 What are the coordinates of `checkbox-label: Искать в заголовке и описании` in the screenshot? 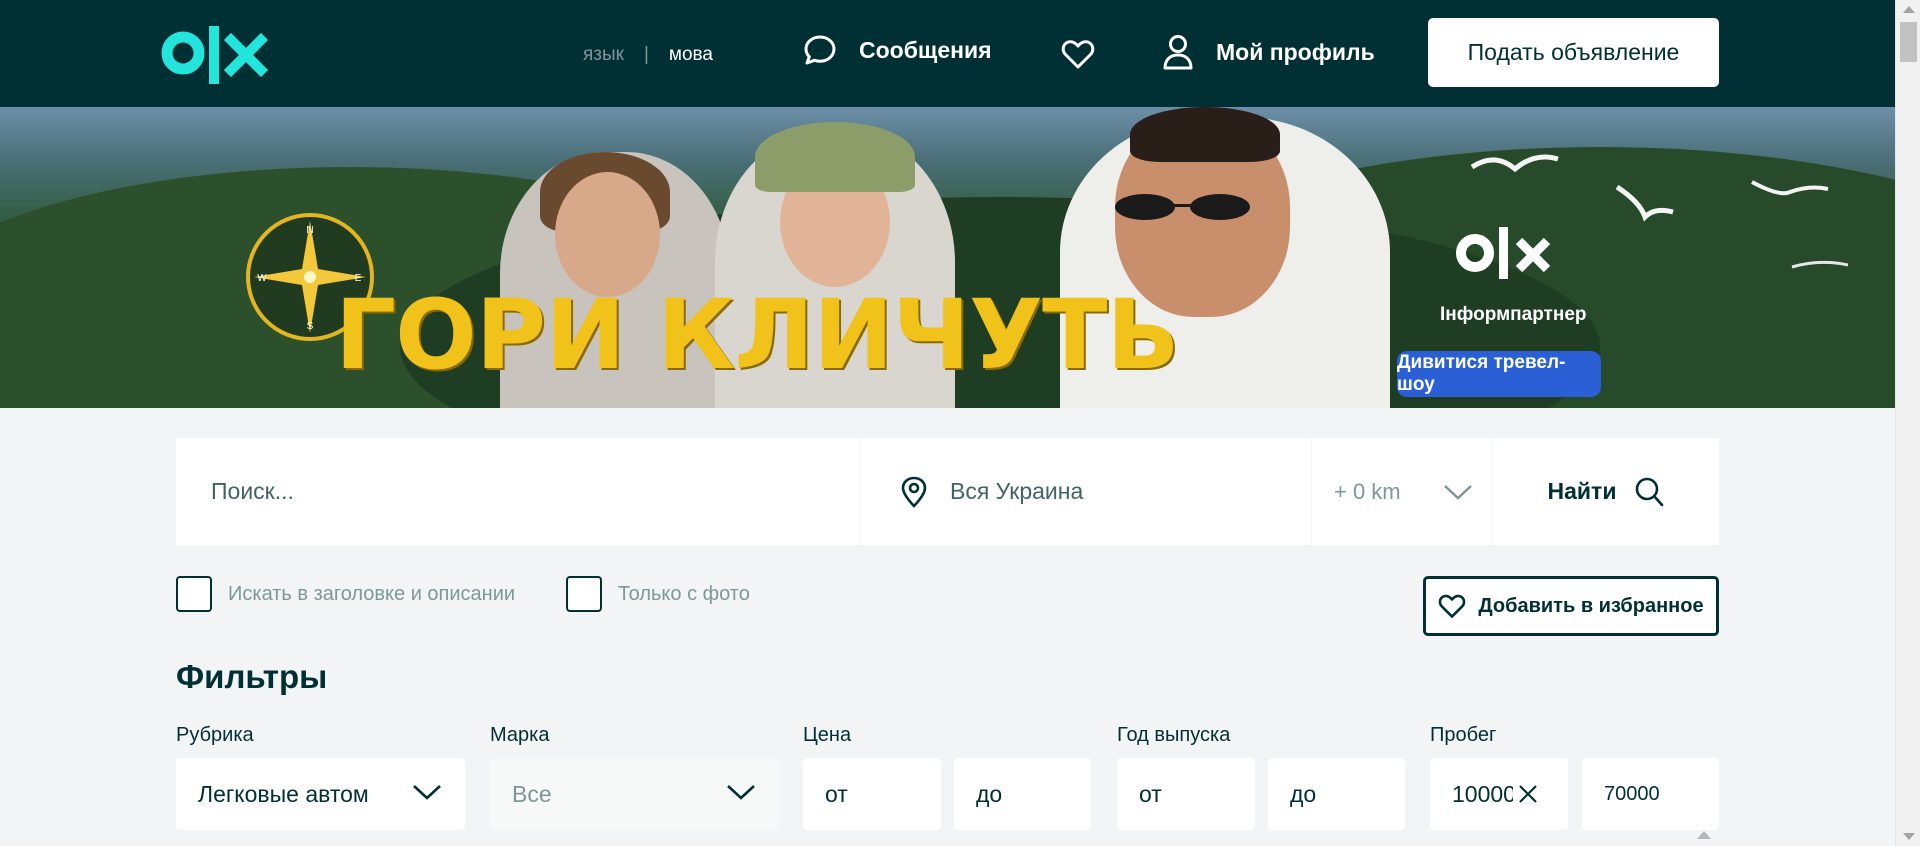 It's located at (372, 593).